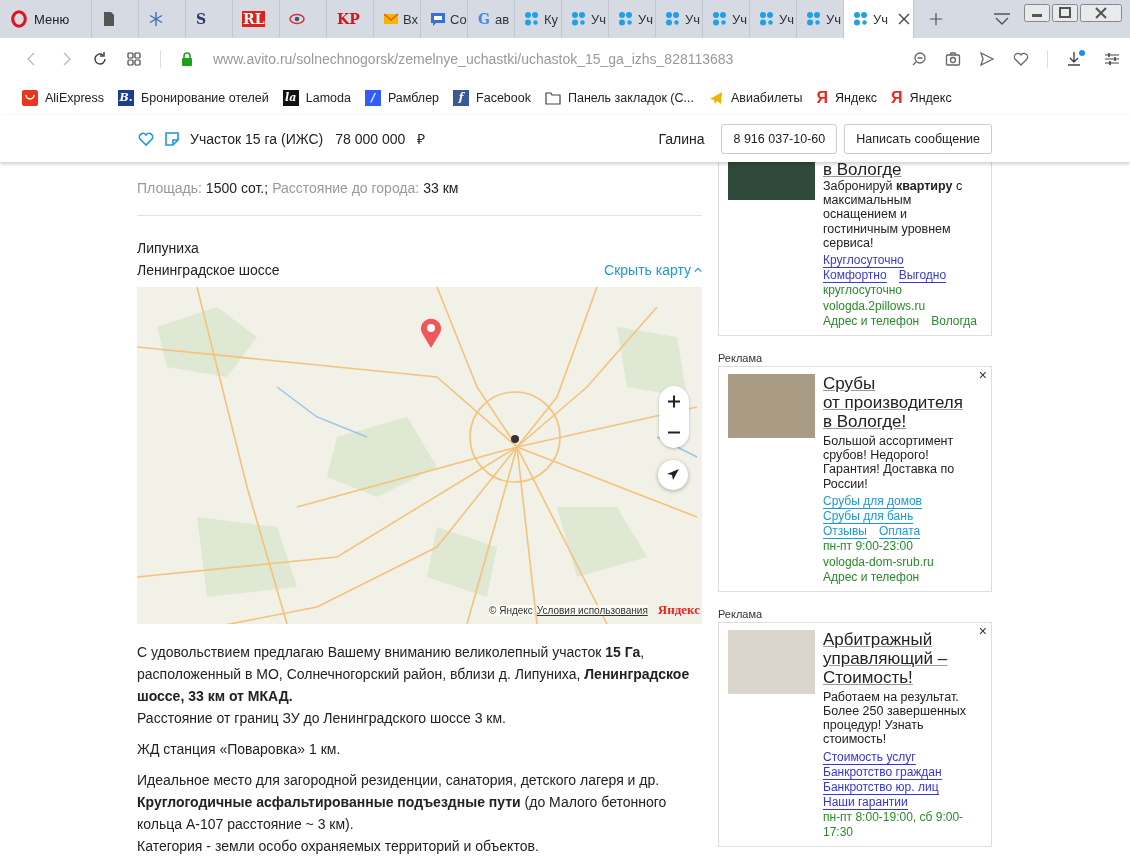 Image resolution: width=1130 pixels, height=865 pixels. Describe the element at coordinates (822, 97) in the screenshot. I see `site-logo: Я` at that location.